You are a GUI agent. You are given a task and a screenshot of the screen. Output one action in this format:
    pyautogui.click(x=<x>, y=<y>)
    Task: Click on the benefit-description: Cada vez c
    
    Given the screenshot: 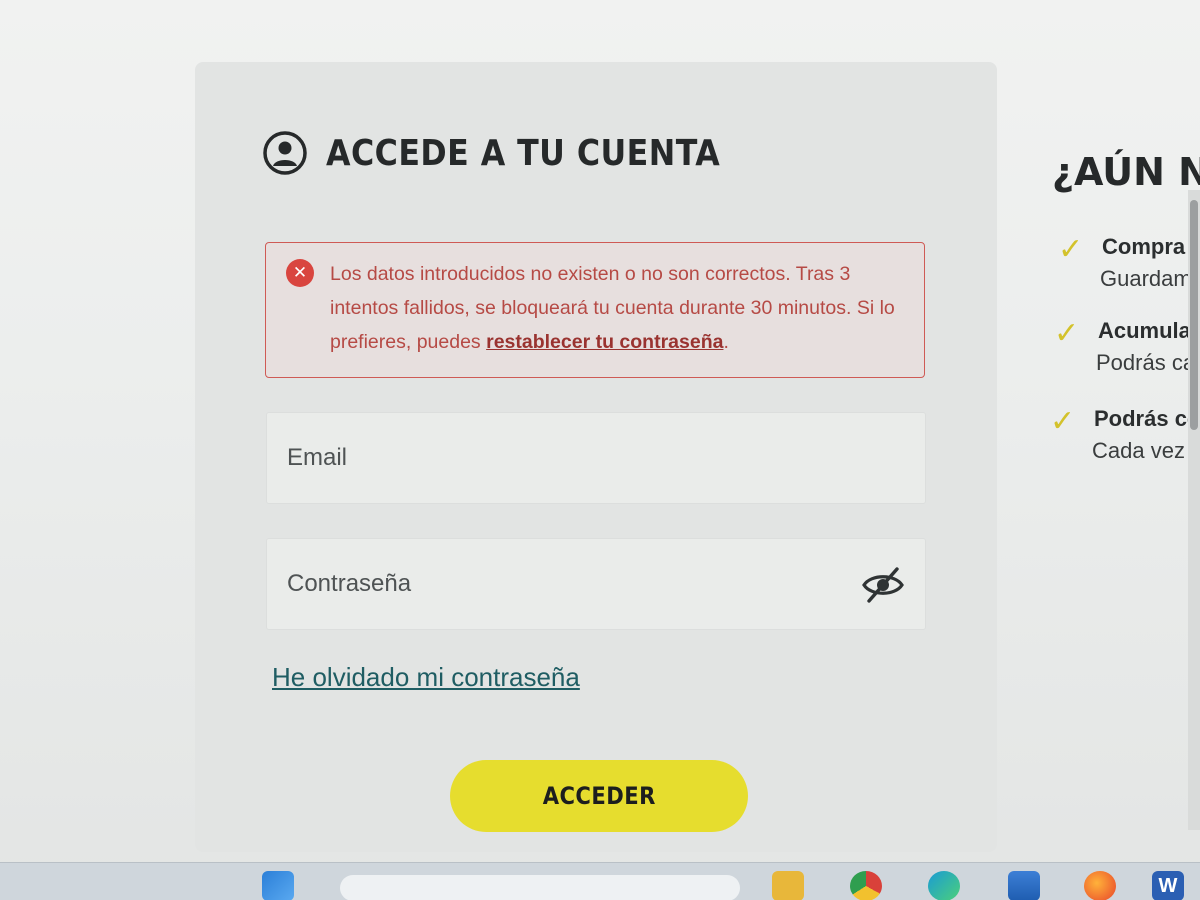 What is the action you would take?
    pyautogui.click(x=1146, y=450)
    